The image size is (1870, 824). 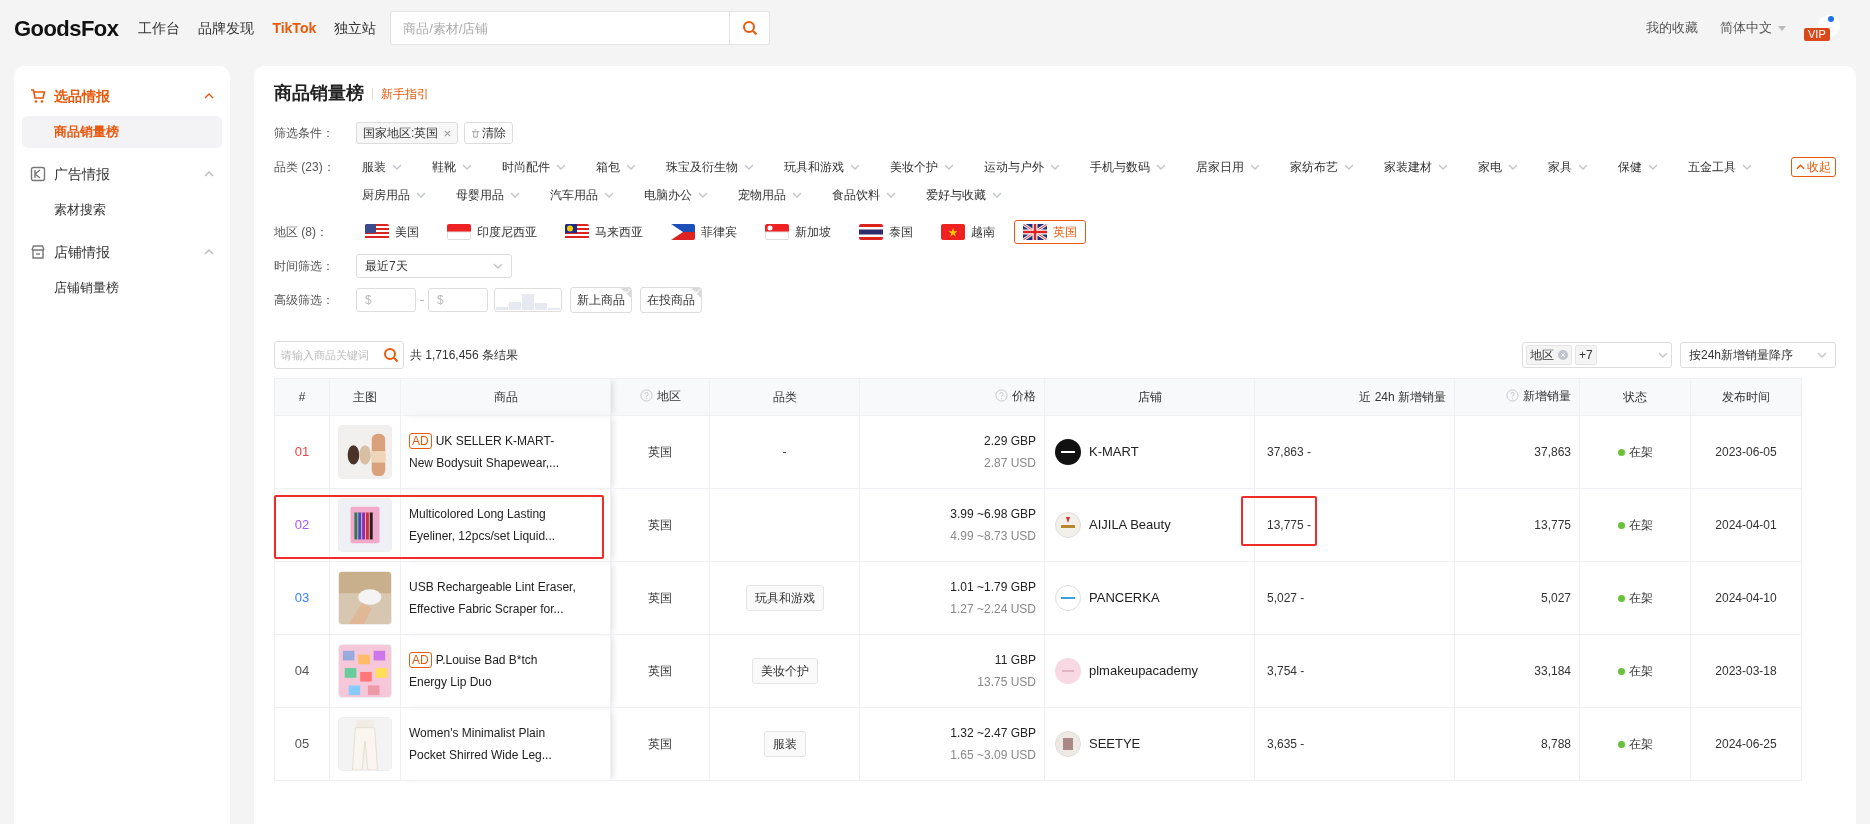 I want to click on category-dropdown: 厨房用品, so click(x=394, y=195).